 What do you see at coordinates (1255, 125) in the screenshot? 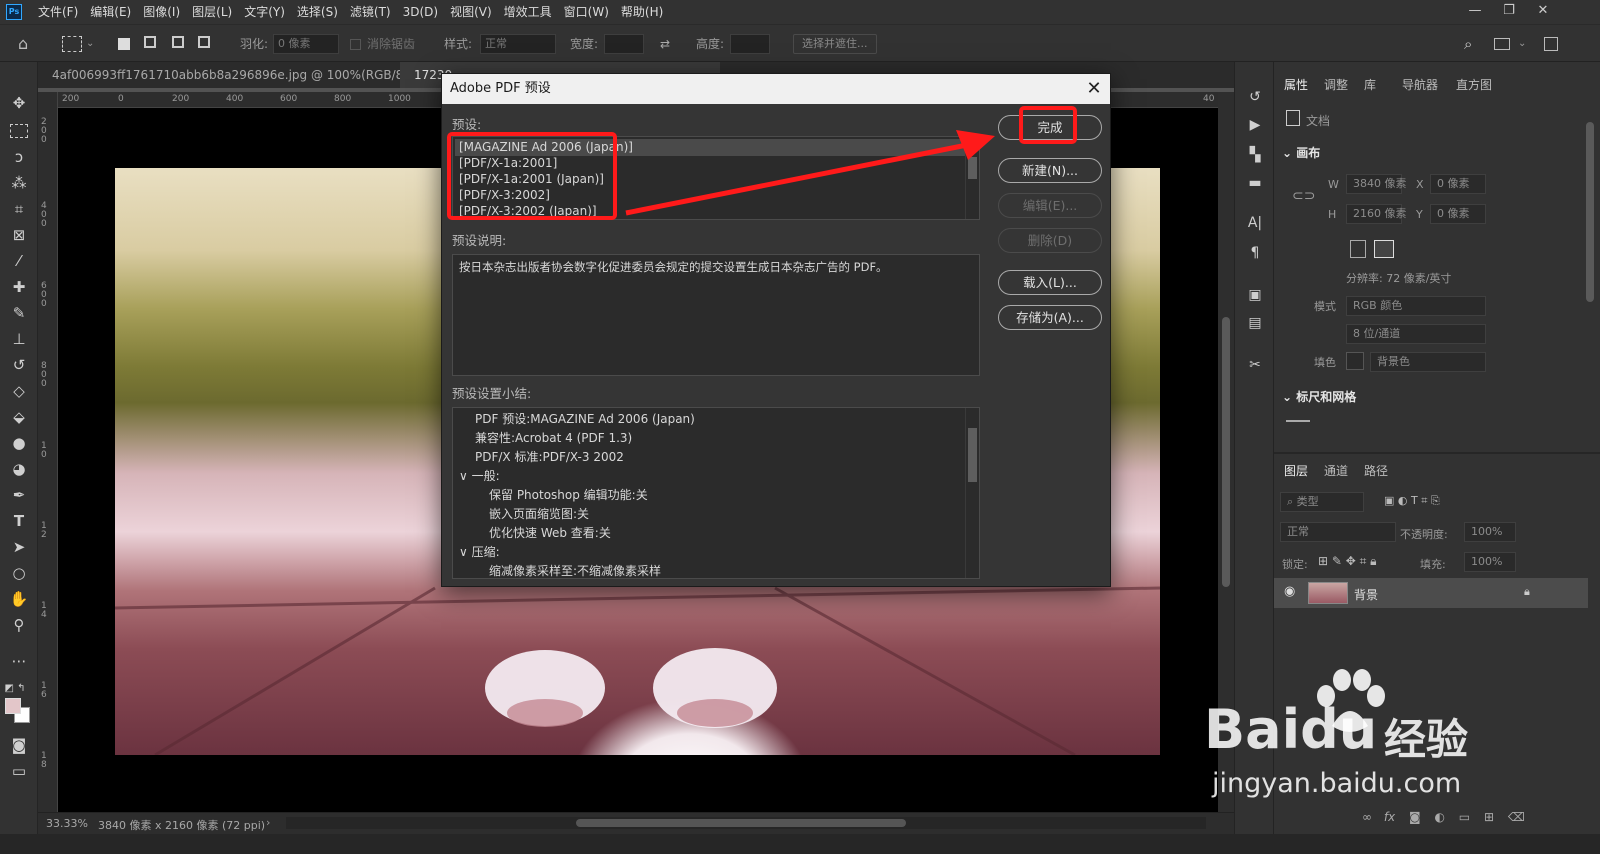
I see `actions-play-icon: ▶` at bounding box center [1255, 125].